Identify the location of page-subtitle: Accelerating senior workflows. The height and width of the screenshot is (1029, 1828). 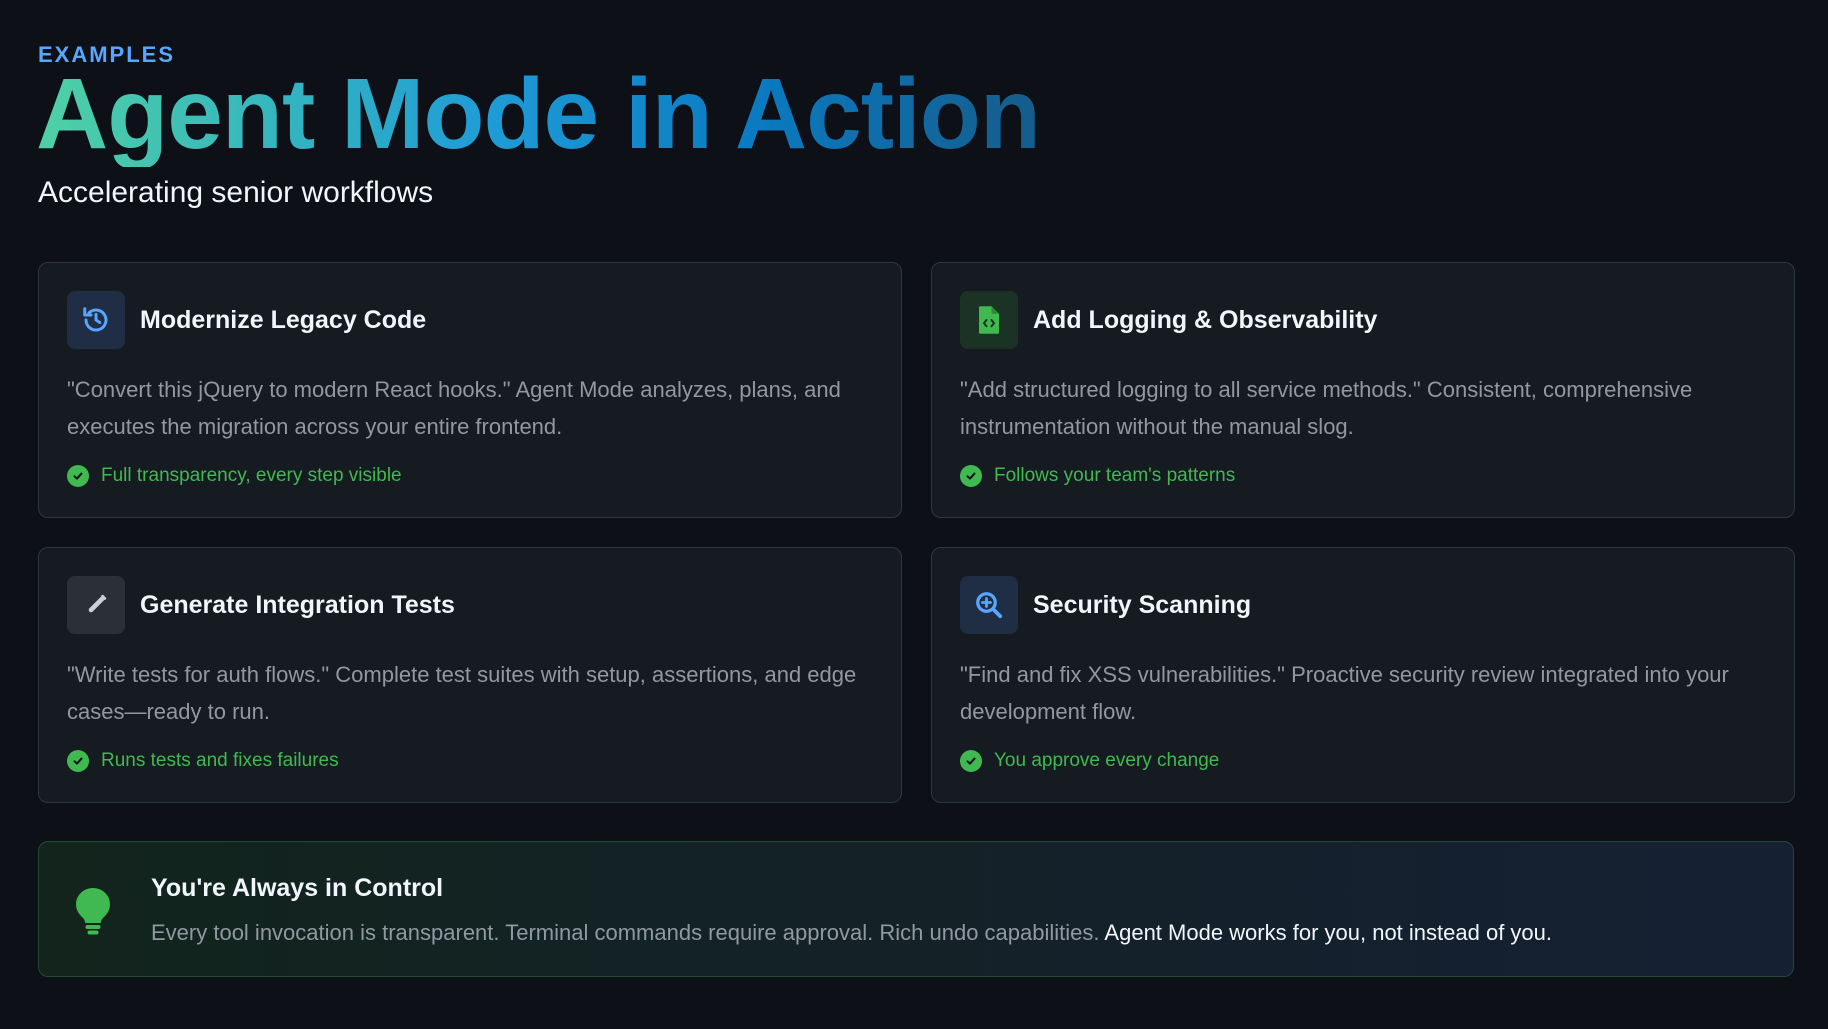
(236, 192).